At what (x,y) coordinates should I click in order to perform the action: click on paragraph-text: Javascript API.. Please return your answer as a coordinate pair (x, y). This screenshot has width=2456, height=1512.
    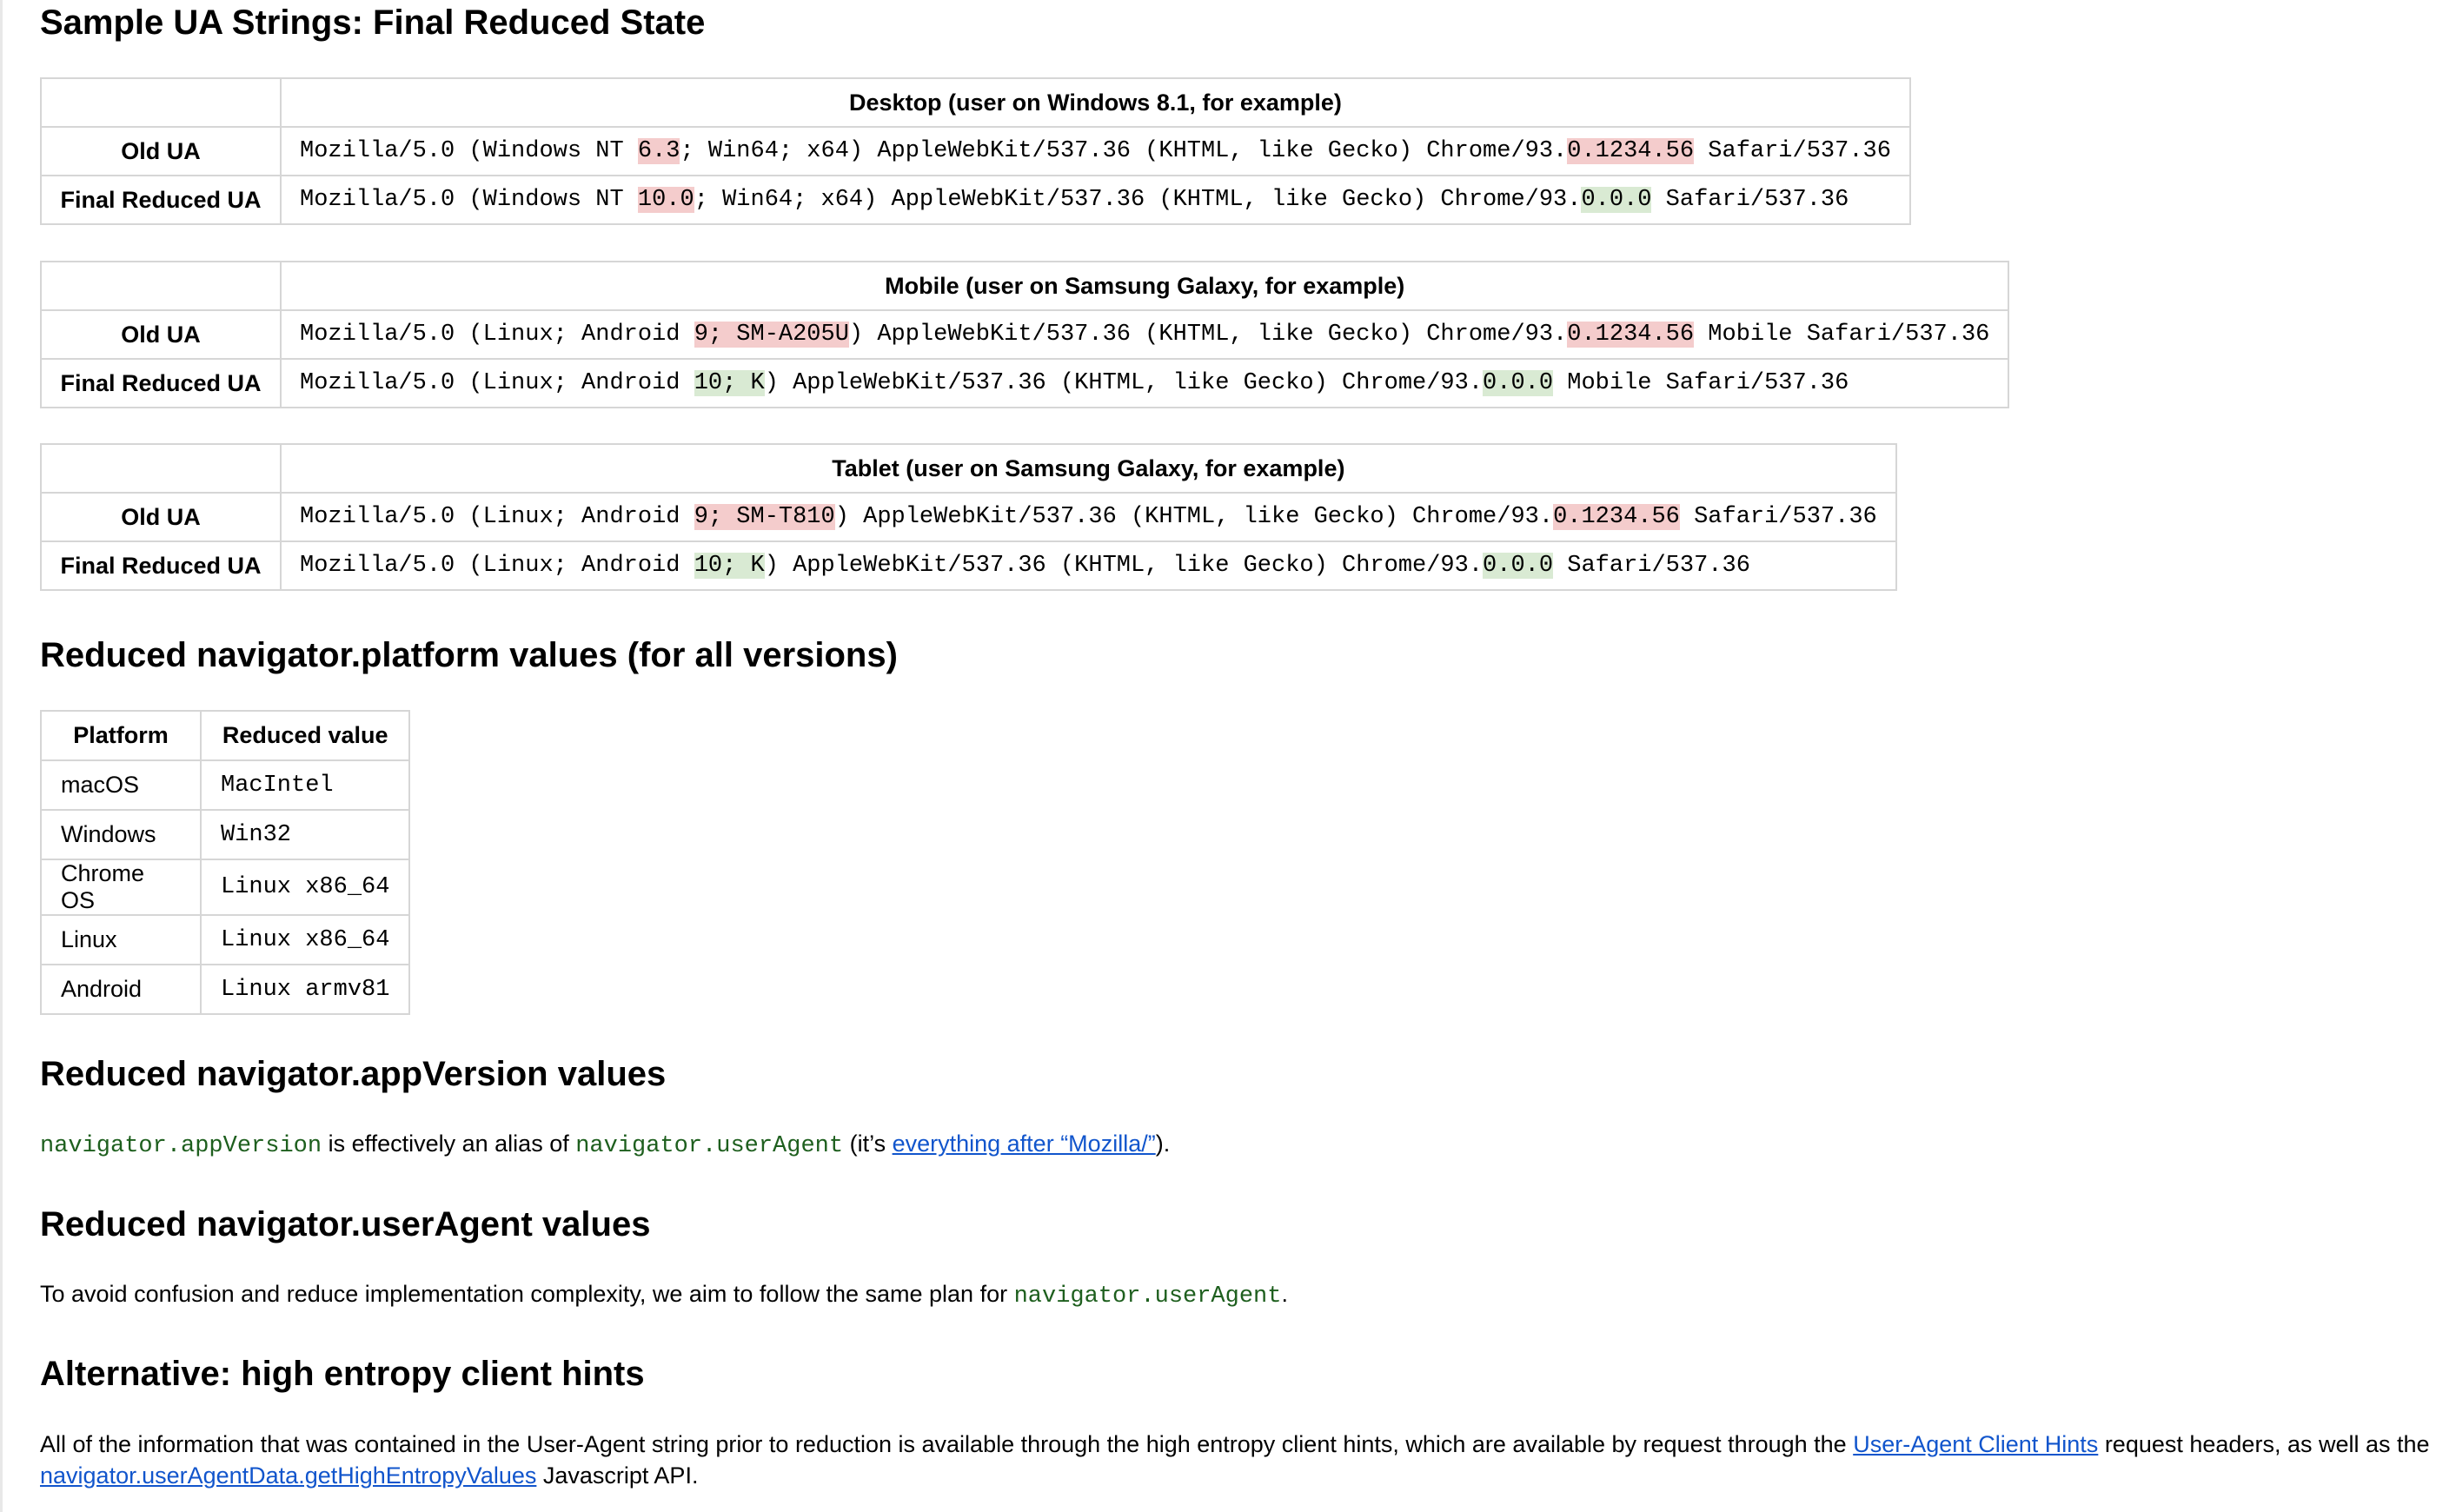
    Looking at the image, I should click on (617, 1475).